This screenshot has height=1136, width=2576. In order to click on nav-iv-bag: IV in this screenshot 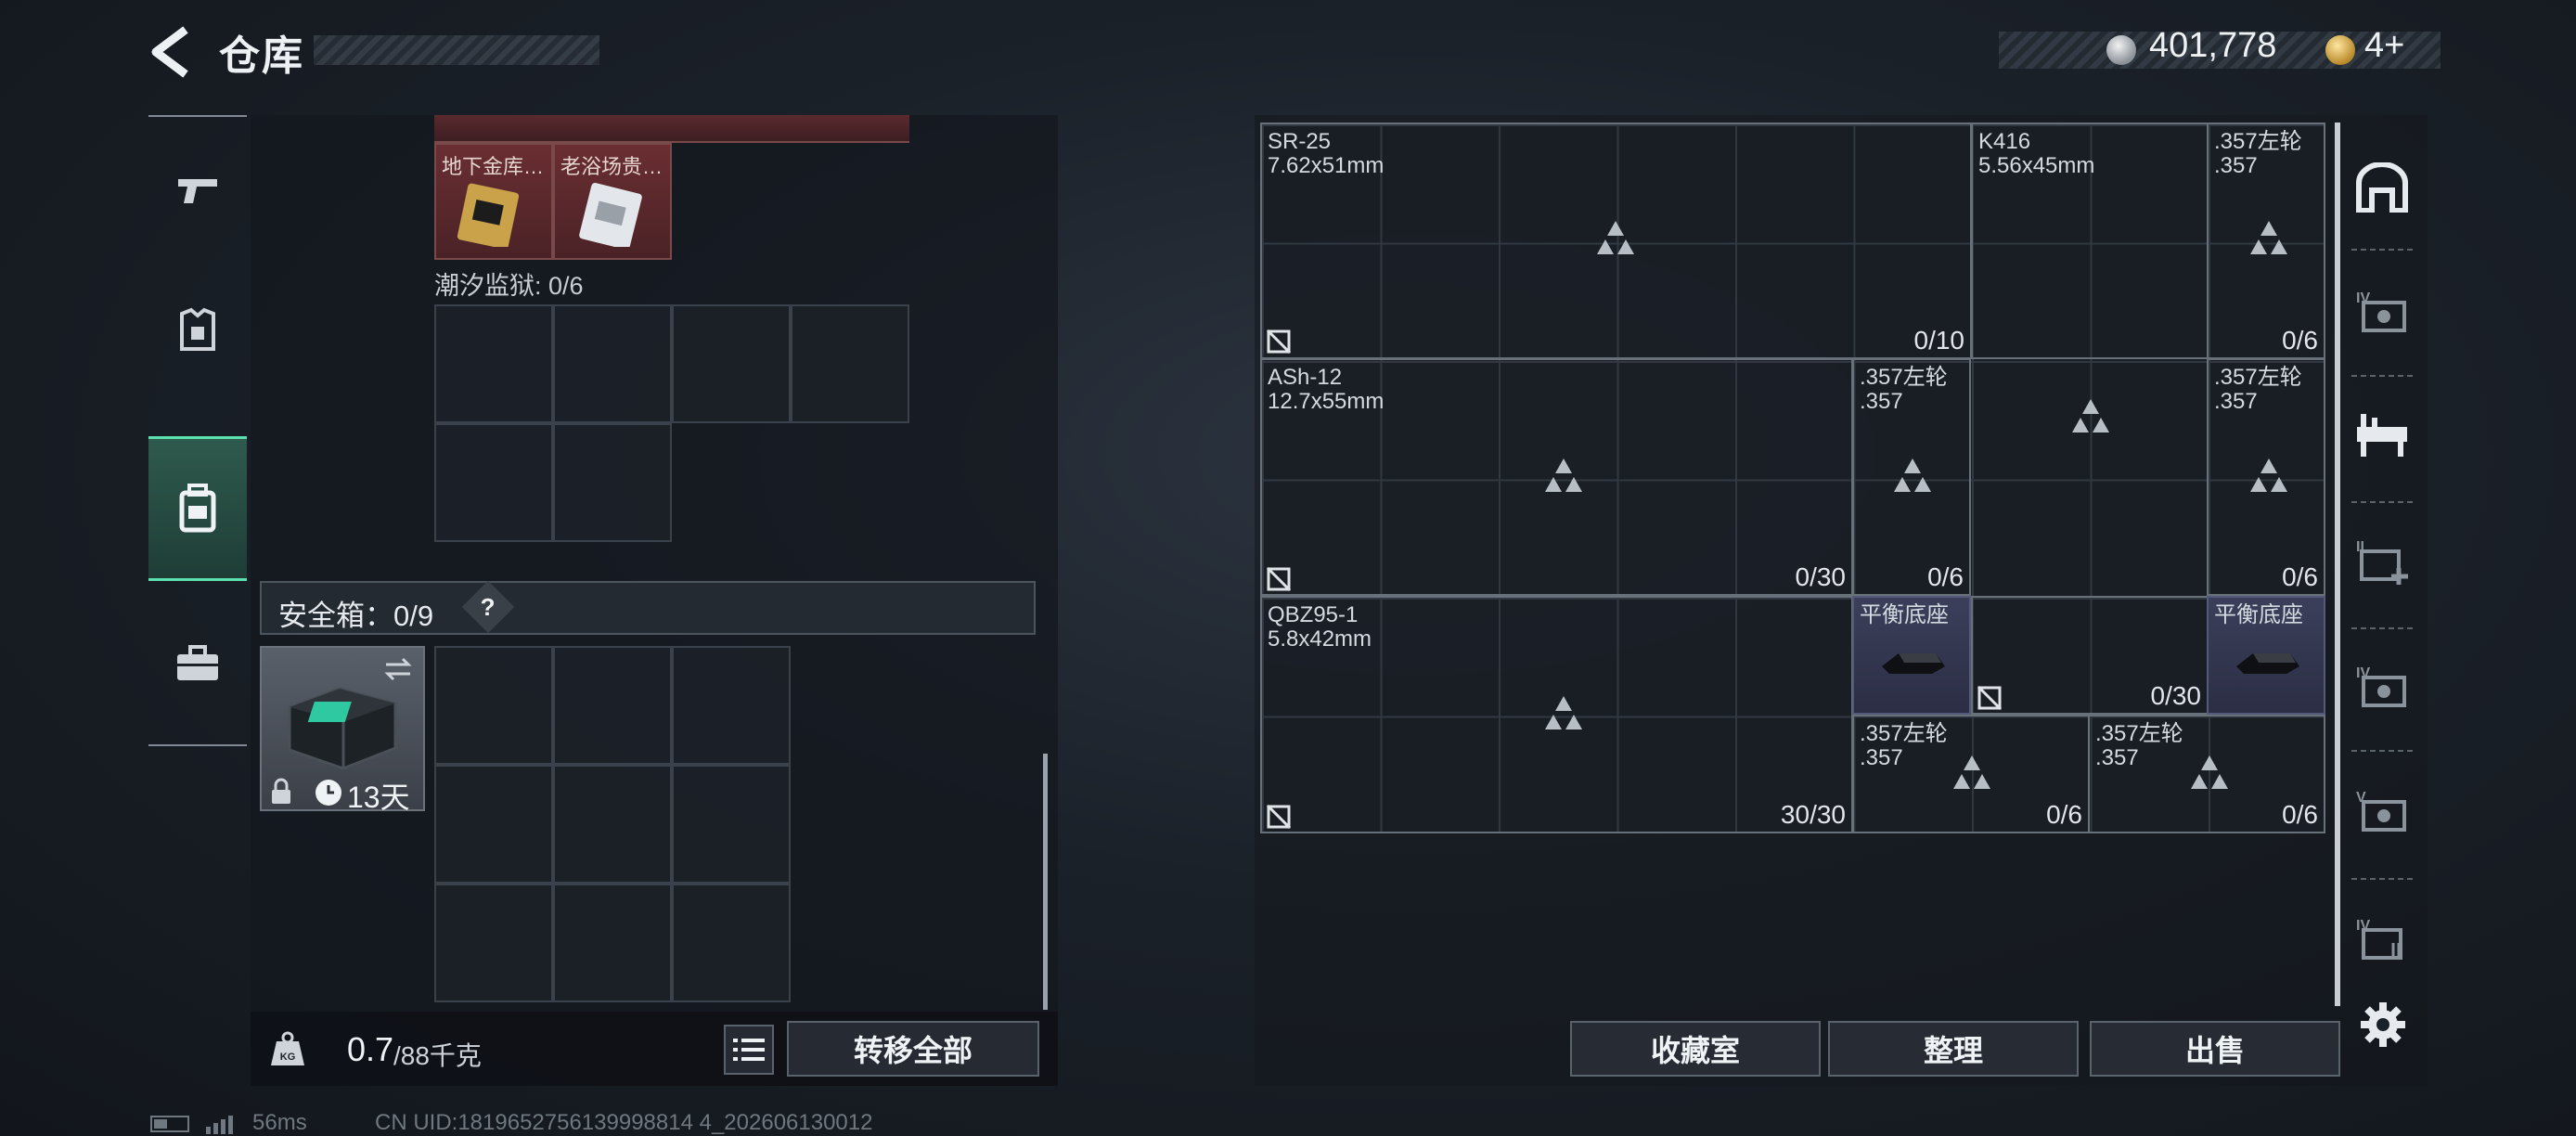, I will do `click(2382, 939)`.